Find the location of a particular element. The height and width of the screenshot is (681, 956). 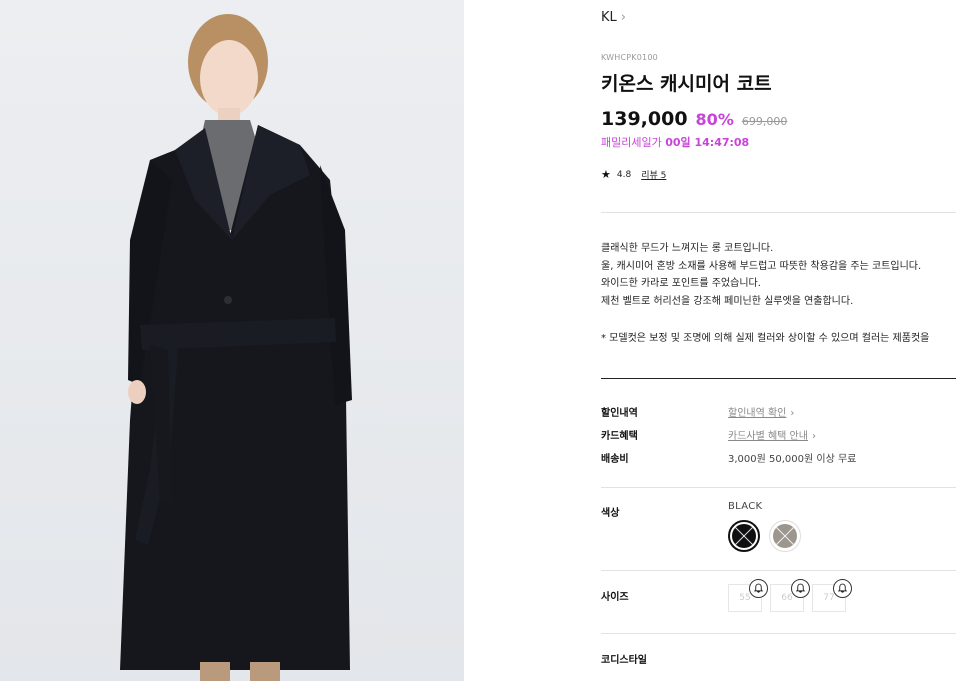

brand-breadcrumb: KL › is located at coordinates (613, 17).